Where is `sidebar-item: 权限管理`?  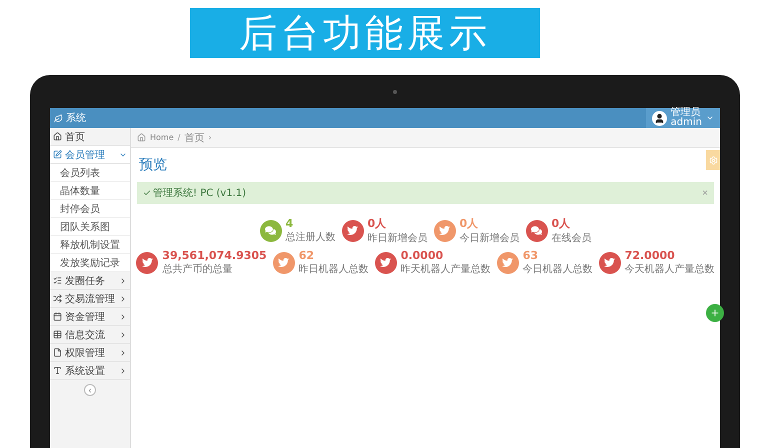
sidebar-item: 权限管理 is located at coordinates (90, 353).